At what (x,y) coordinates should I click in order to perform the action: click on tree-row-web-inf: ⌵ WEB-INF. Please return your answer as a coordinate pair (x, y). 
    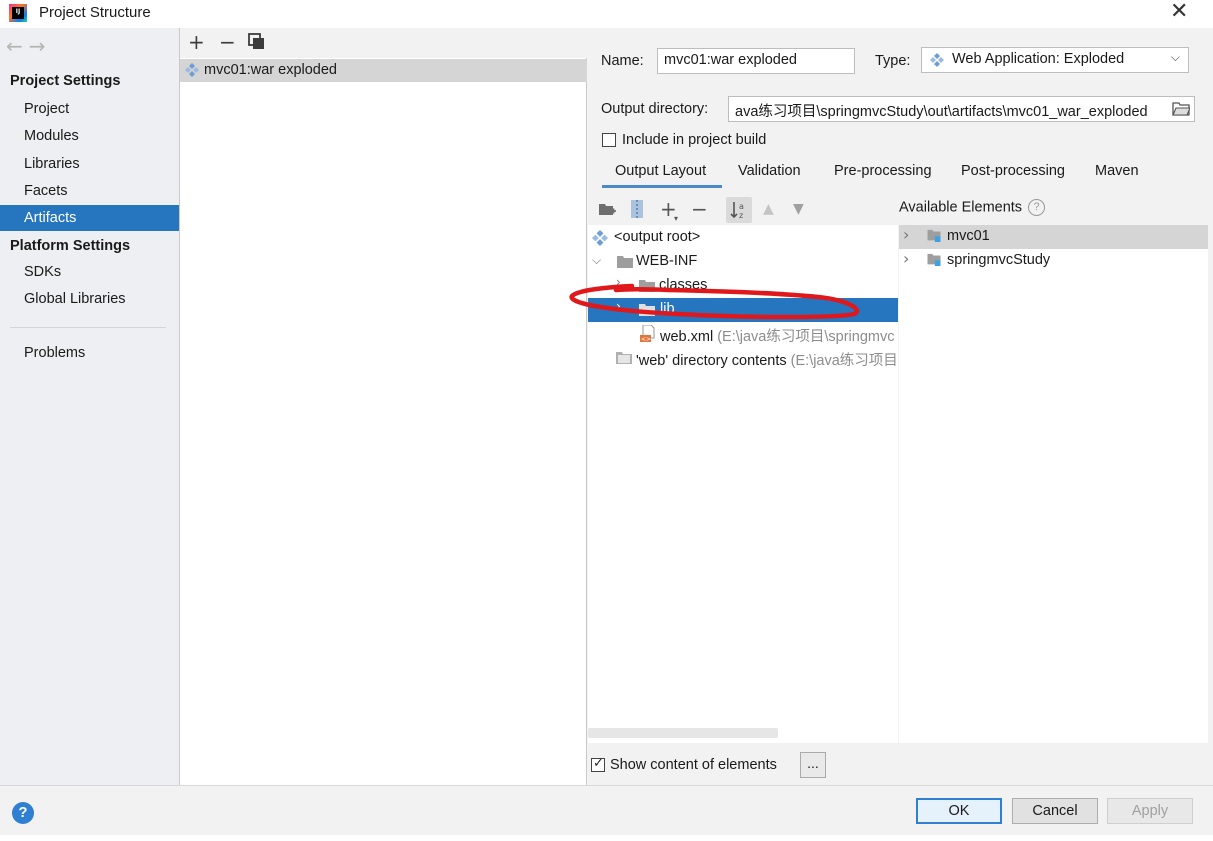
    Looking at the image, I should click on (743, 262).